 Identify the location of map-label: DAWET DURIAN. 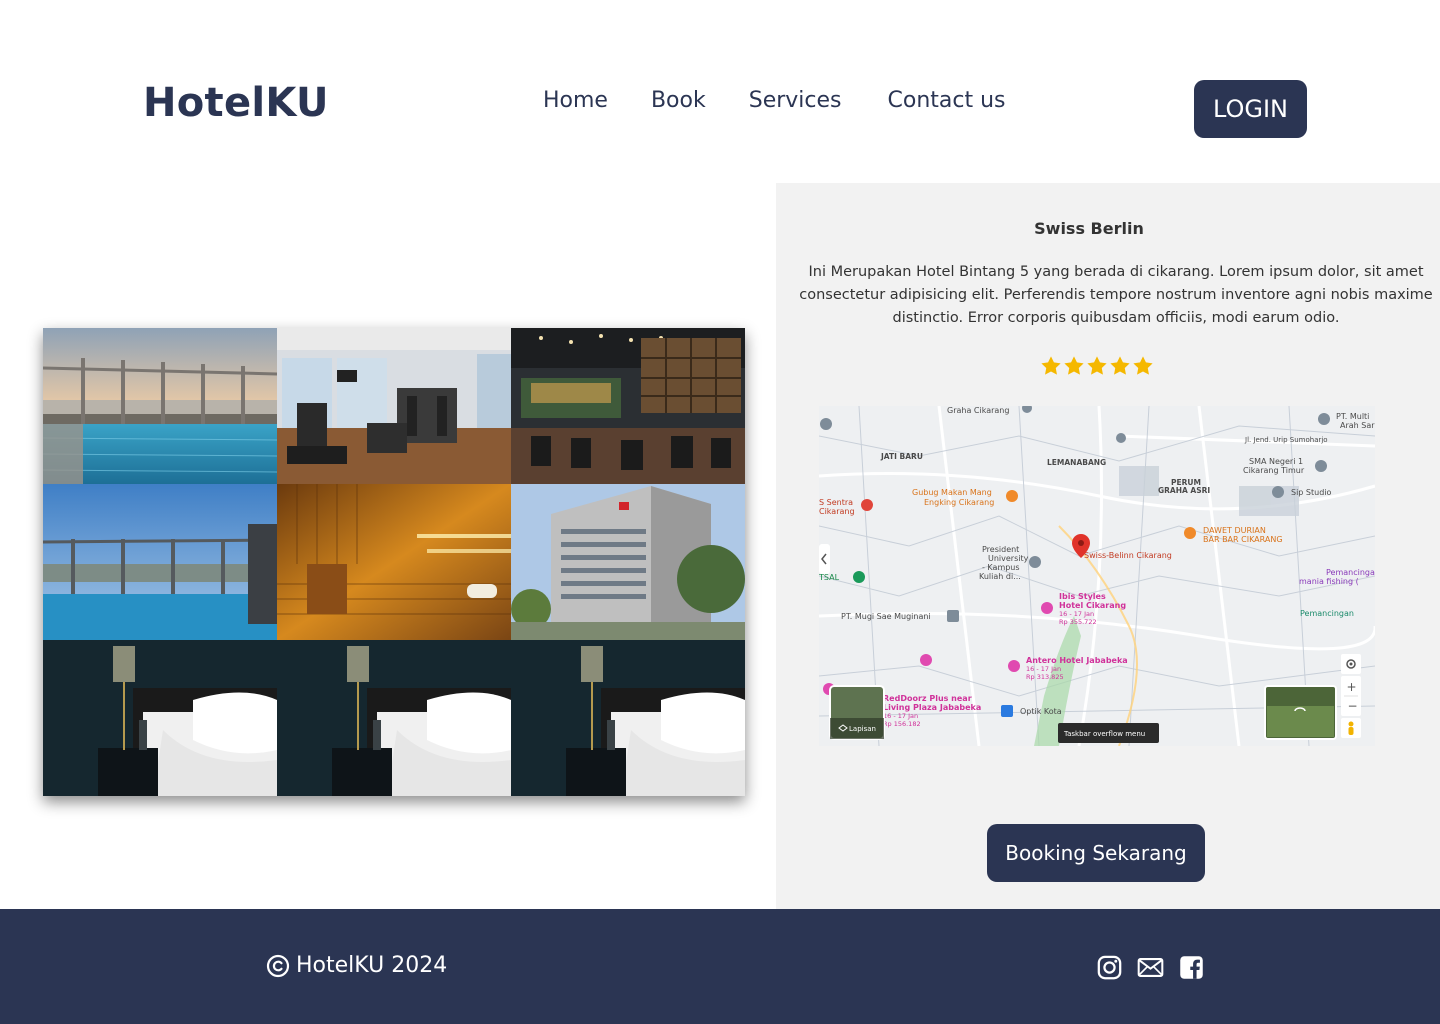
(1234, 530).